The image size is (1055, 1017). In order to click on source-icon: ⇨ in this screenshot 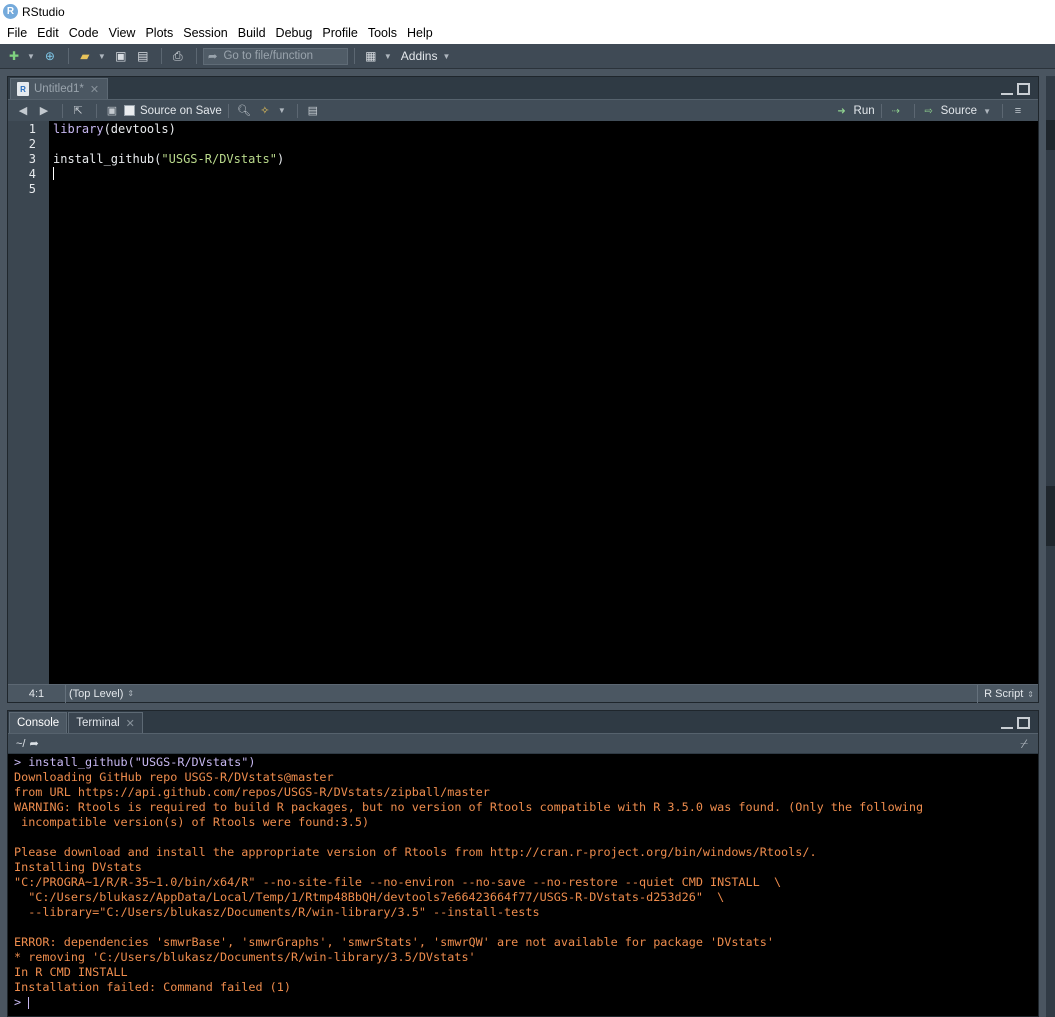, I will do `click(929, 111)`.